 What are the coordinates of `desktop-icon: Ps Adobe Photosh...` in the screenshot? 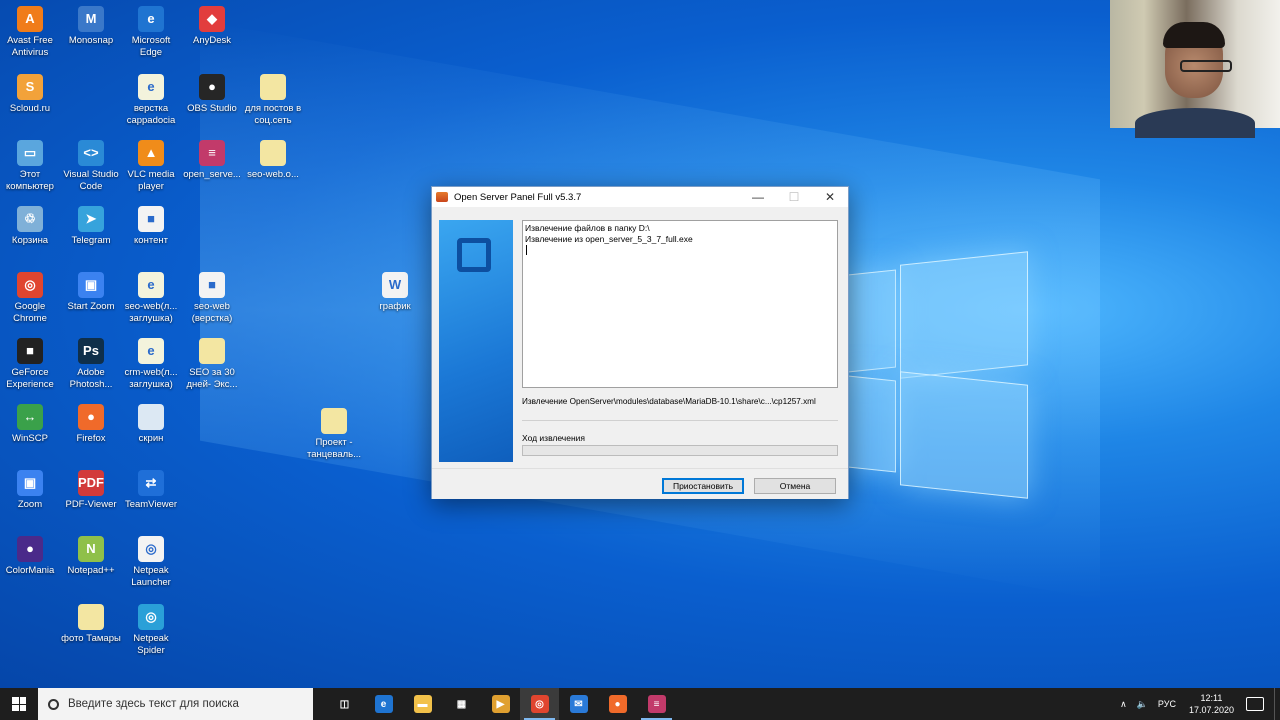 It's located at (91, 364).